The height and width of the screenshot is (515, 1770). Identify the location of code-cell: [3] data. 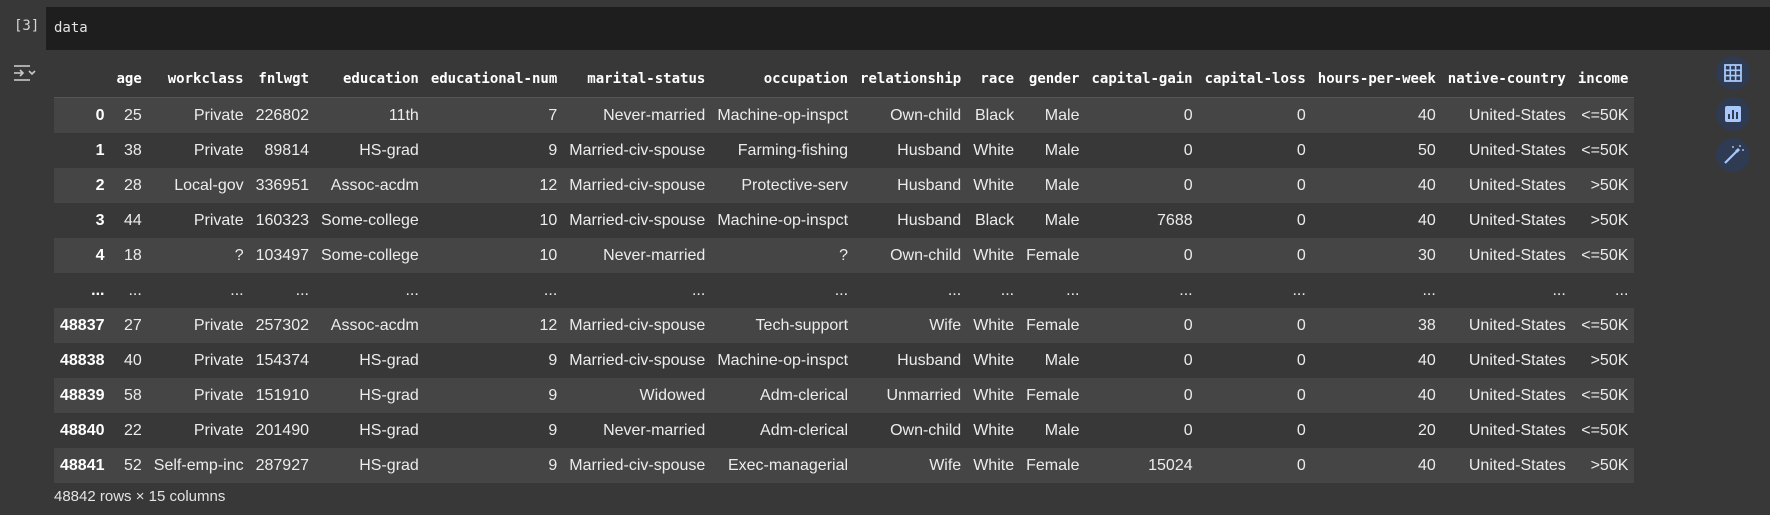
(885, 26).